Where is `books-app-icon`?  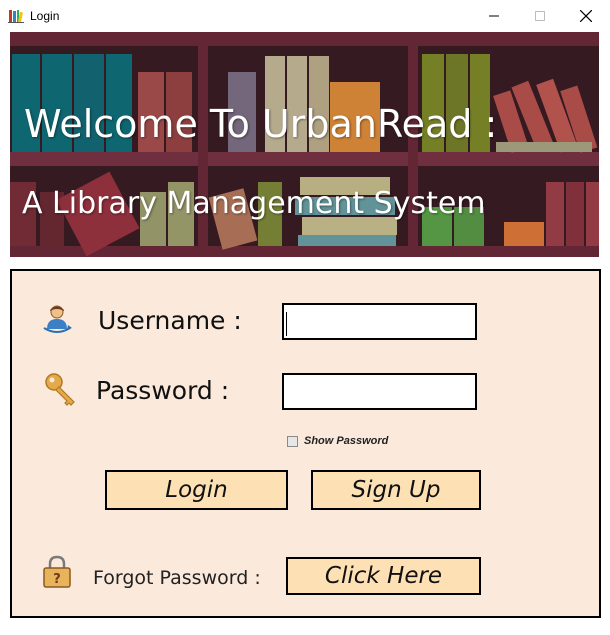
books-app-icon is located at coordinates (16, 16).